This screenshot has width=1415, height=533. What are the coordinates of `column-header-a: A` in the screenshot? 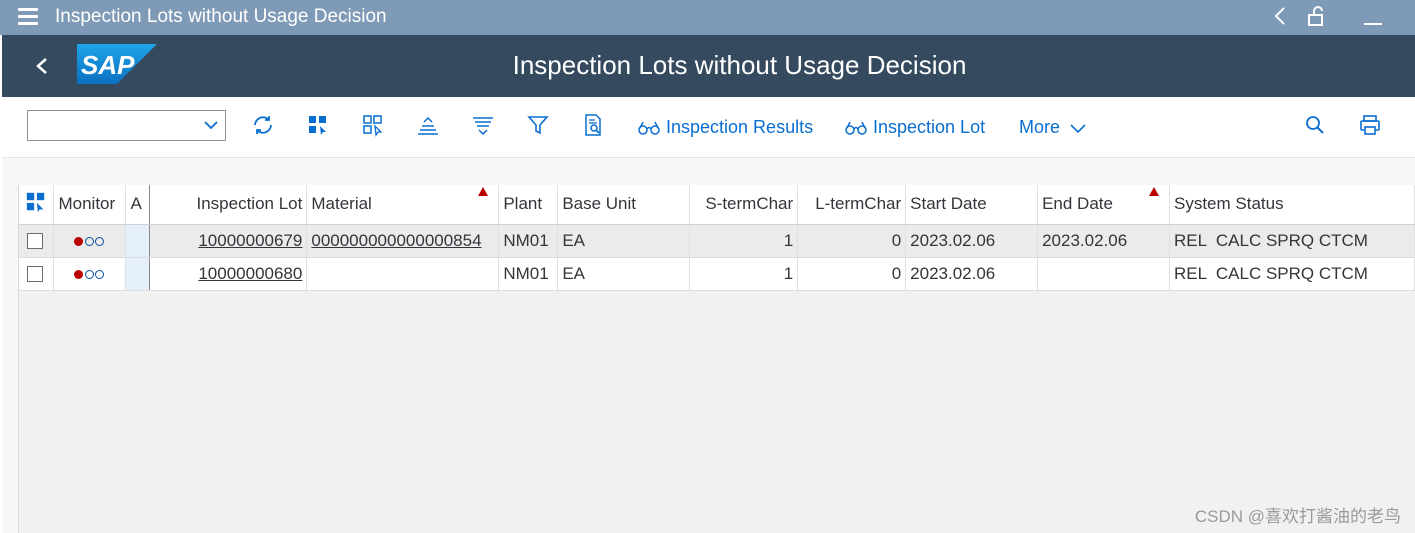 It's located at (138, 205).